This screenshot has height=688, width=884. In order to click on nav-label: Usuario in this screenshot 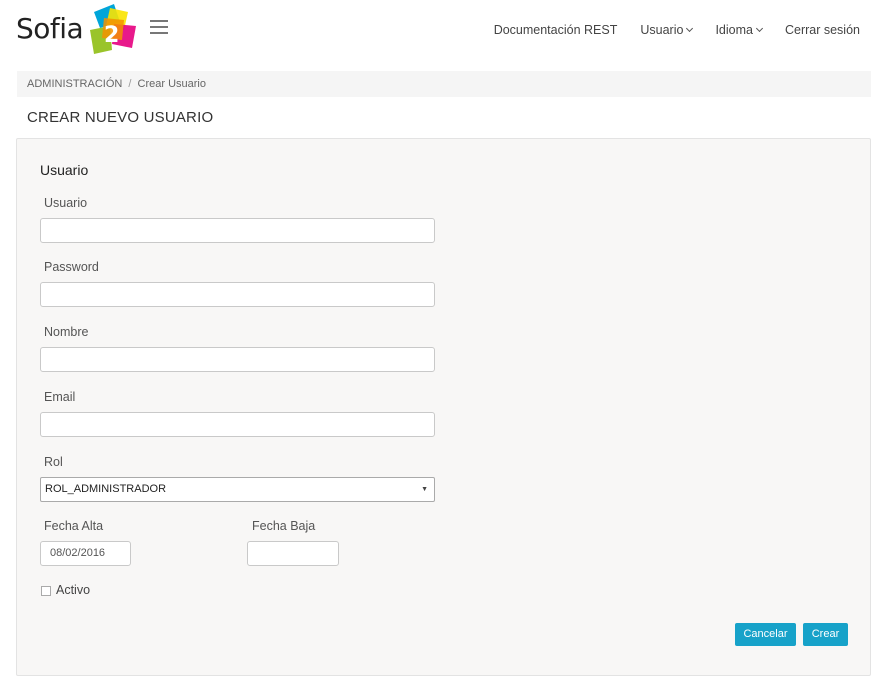, I will do `click(662, 30)`.